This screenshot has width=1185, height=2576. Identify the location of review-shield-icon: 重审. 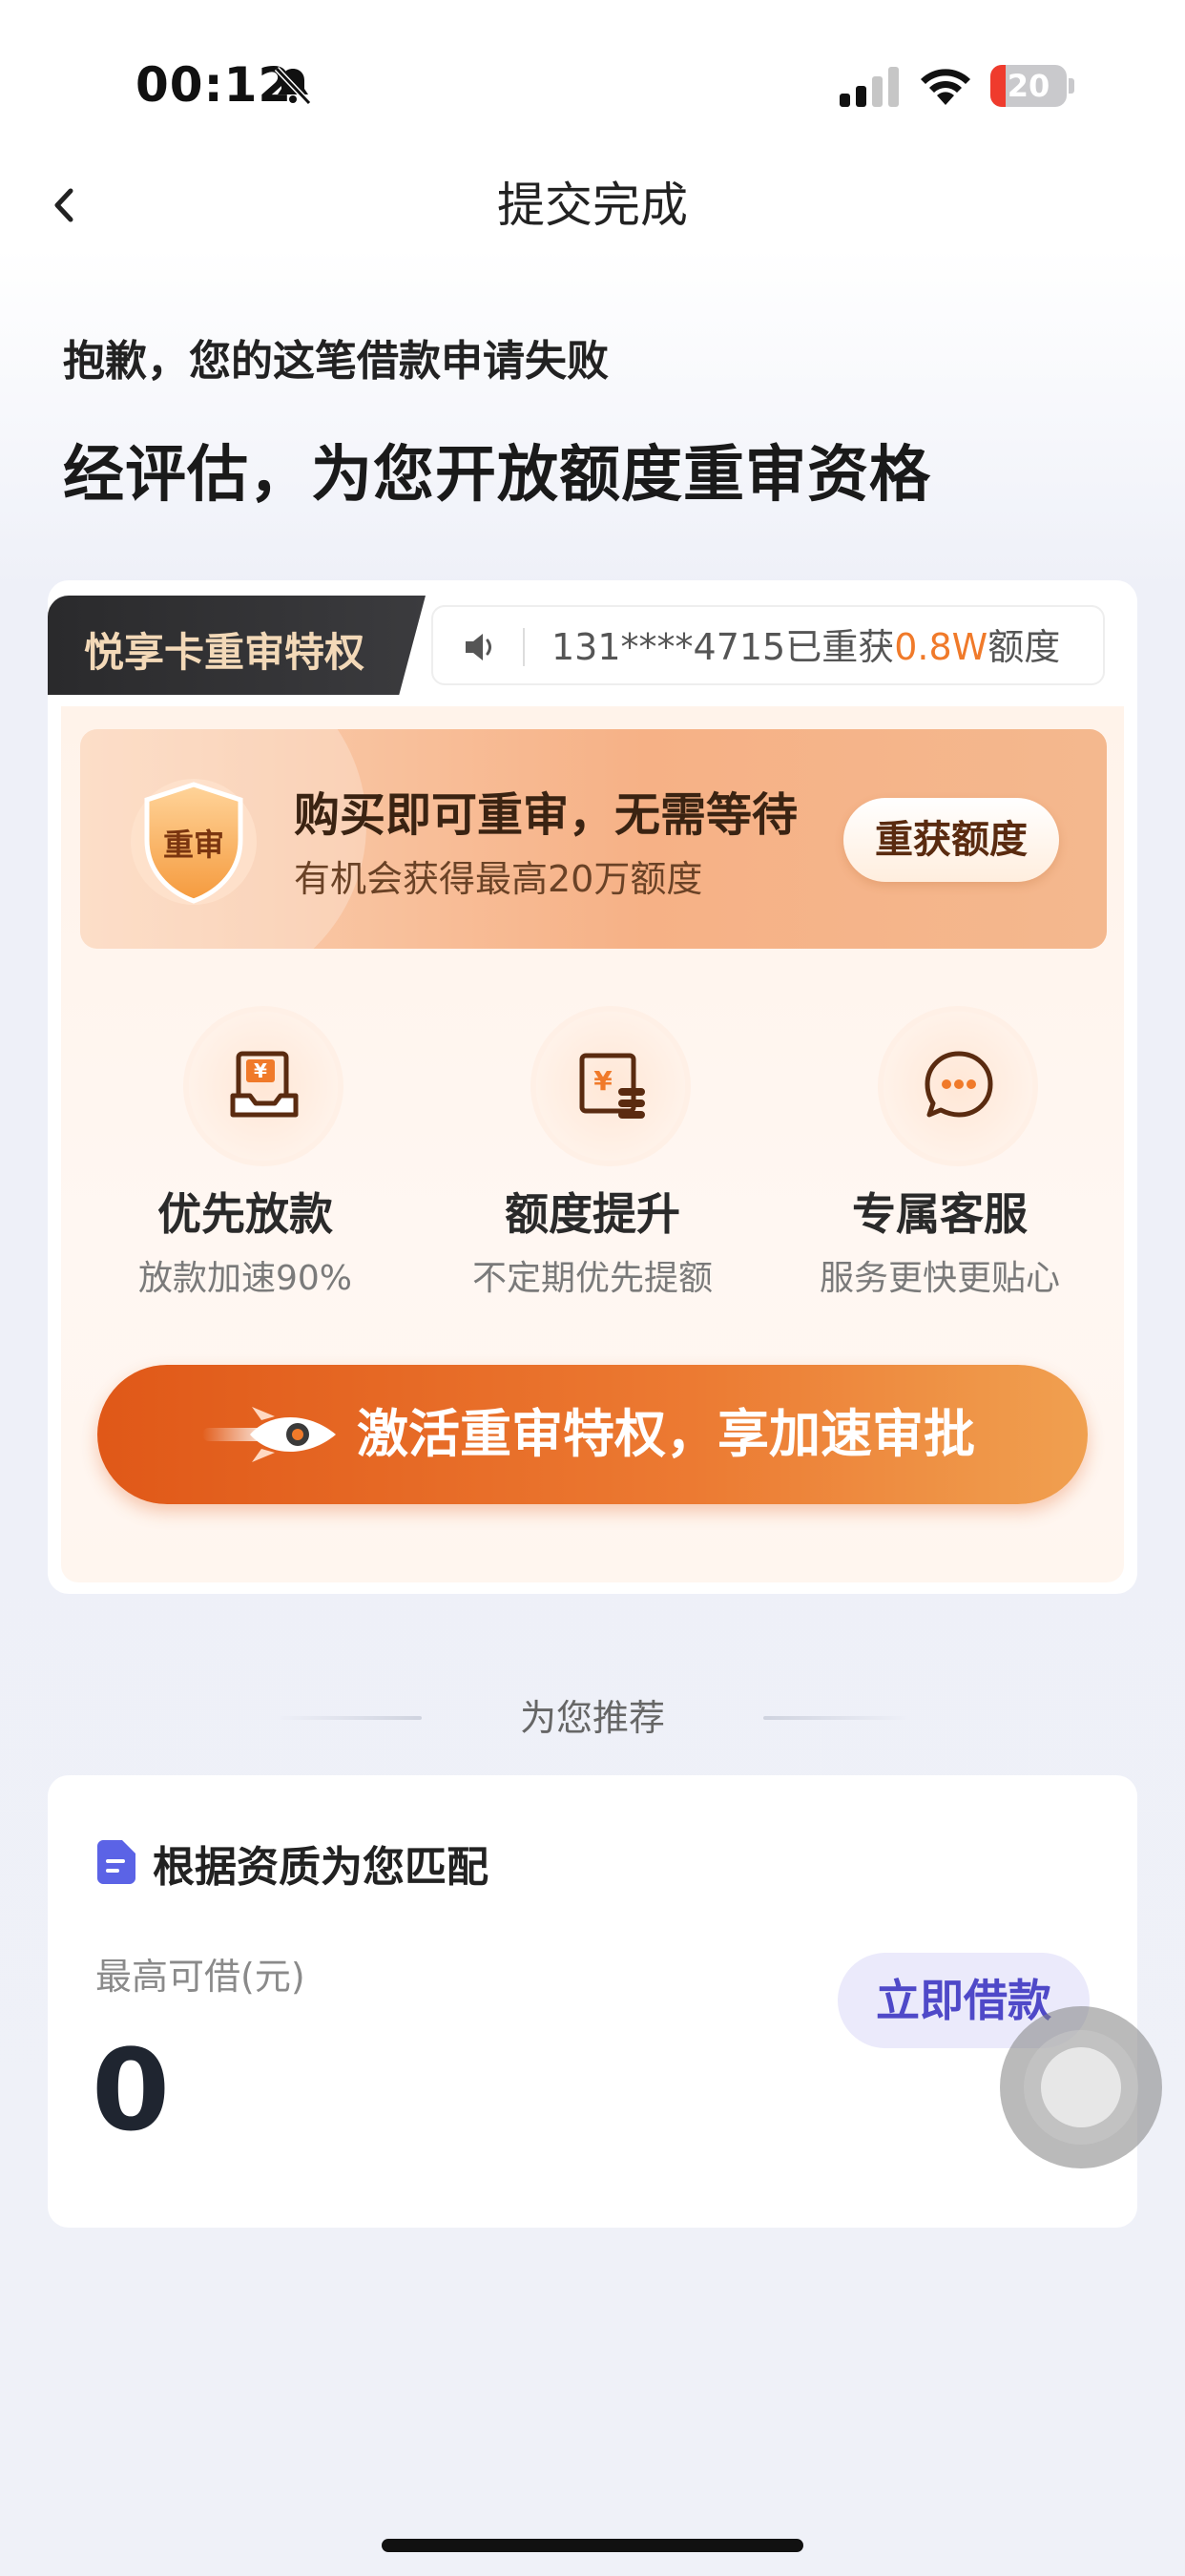
(194, 842).